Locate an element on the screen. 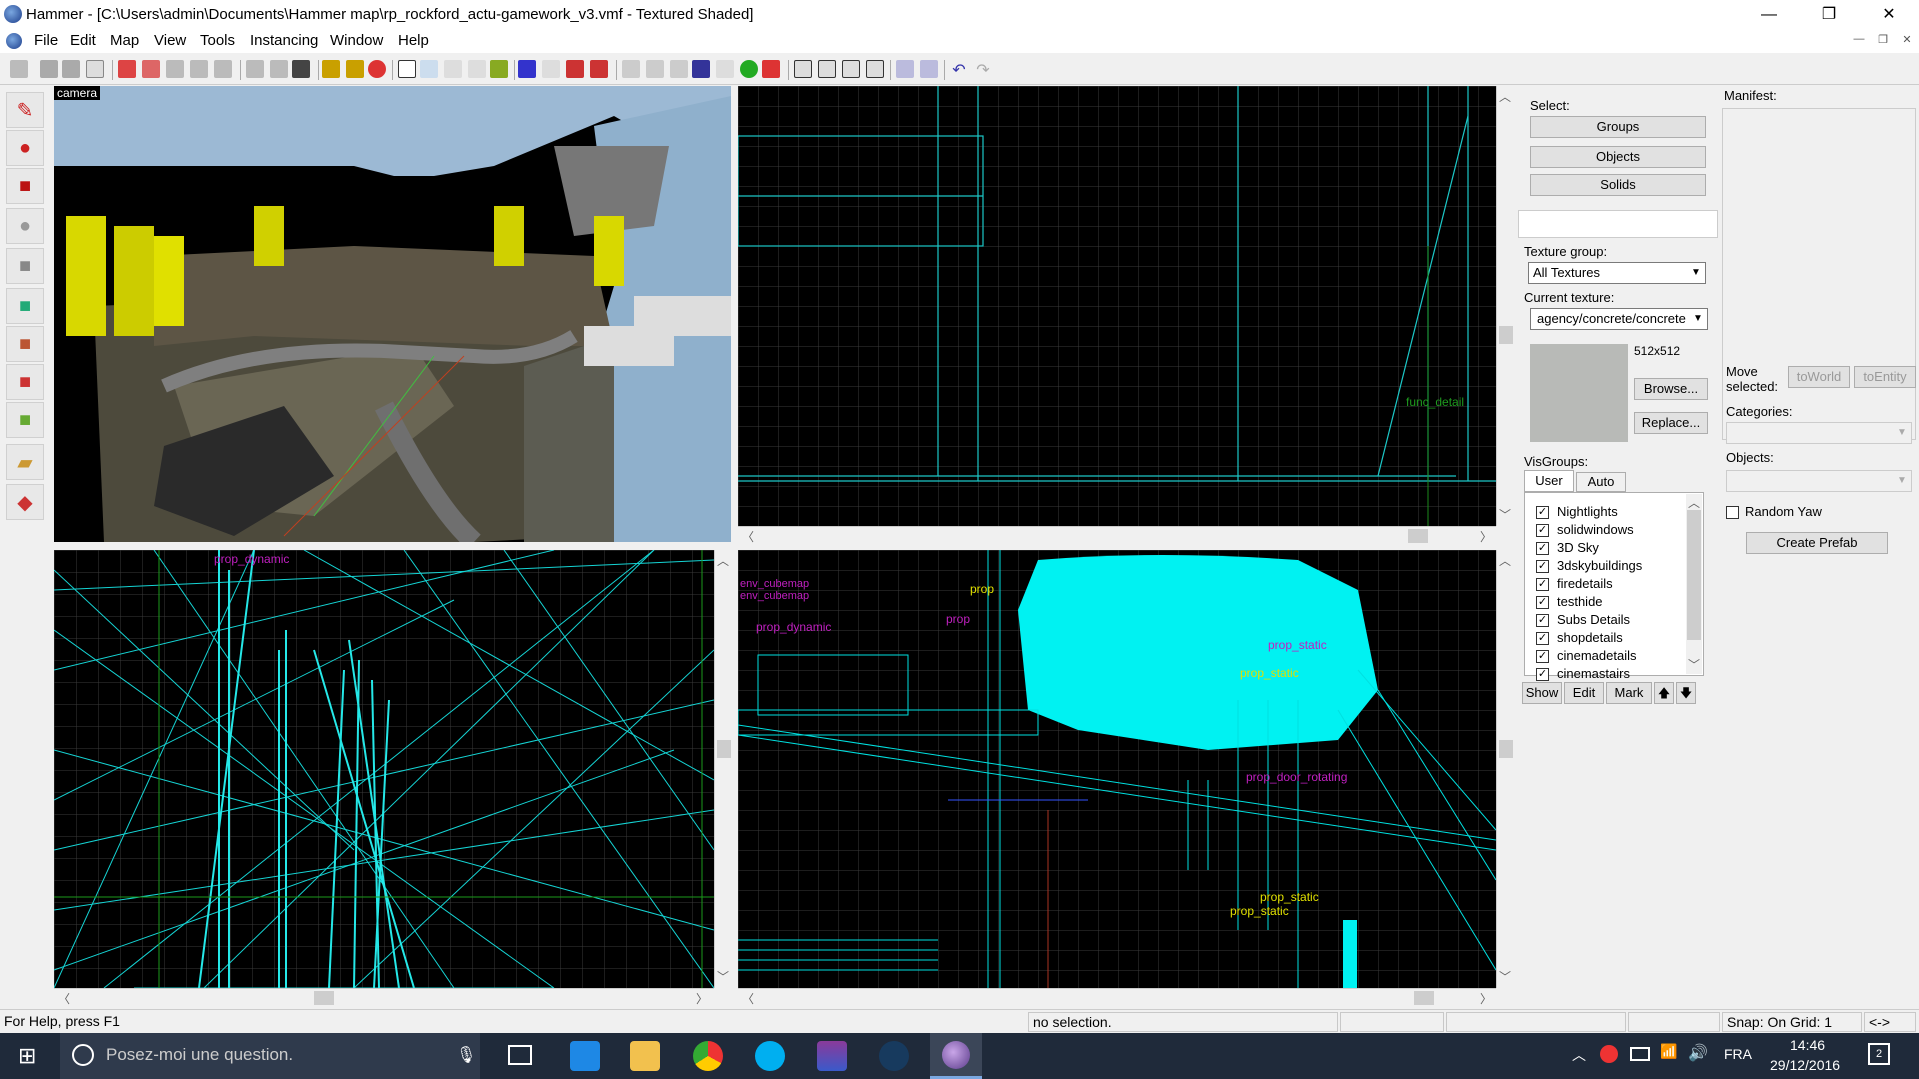  toggle-decals-icon is located at coordinates (575, 69).